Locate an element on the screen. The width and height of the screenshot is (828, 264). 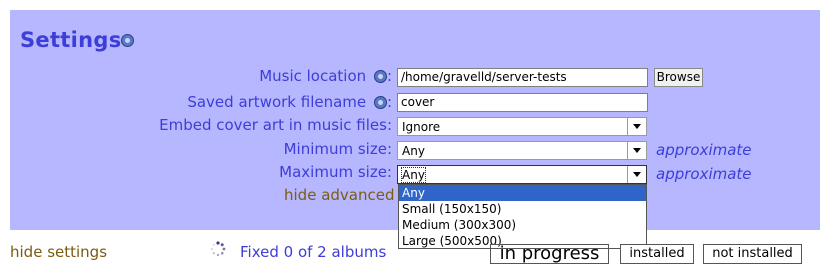
dropdown-option: Medium (300x300) is located at coordinates (522, 225).